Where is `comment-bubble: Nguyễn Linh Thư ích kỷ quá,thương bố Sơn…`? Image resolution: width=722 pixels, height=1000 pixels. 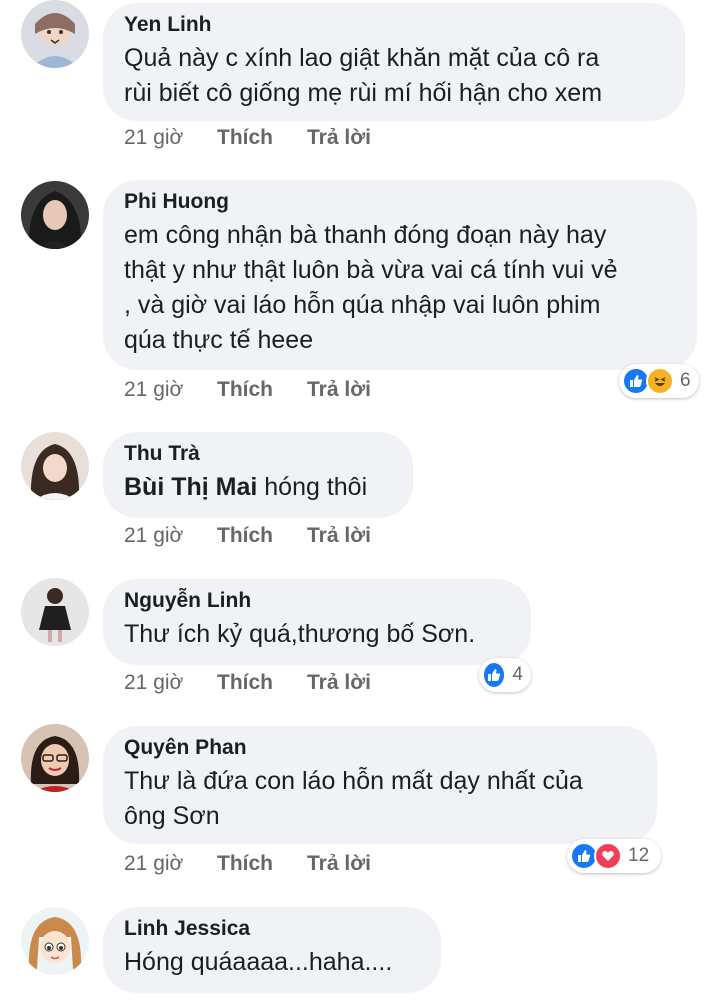 comment-bubble: Nguyễn Linh Thư ích kỷ quá,thương bố Sơn… is located at coordinates (317, 622).